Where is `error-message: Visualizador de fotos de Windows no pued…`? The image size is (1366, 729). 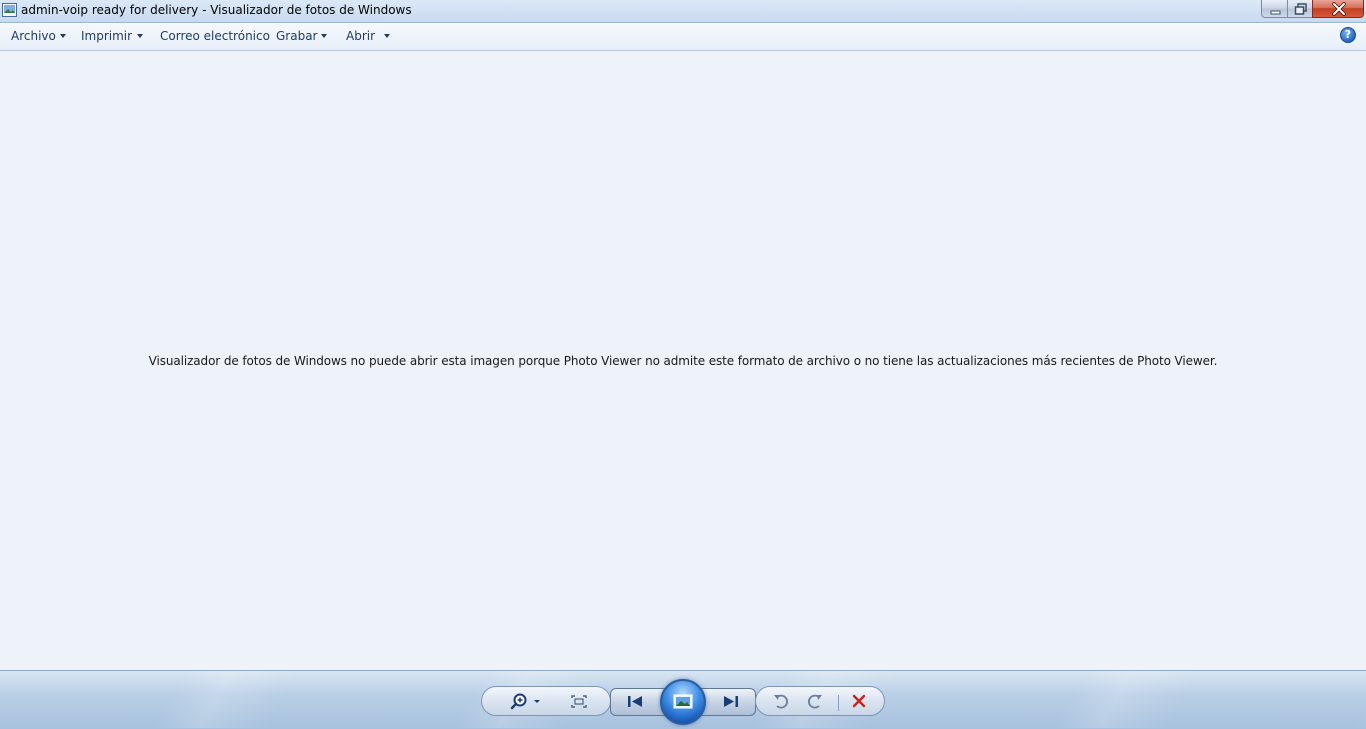
error-message: Visualizador de fotos de Windows no pued… is located at coordinates (683, 361).